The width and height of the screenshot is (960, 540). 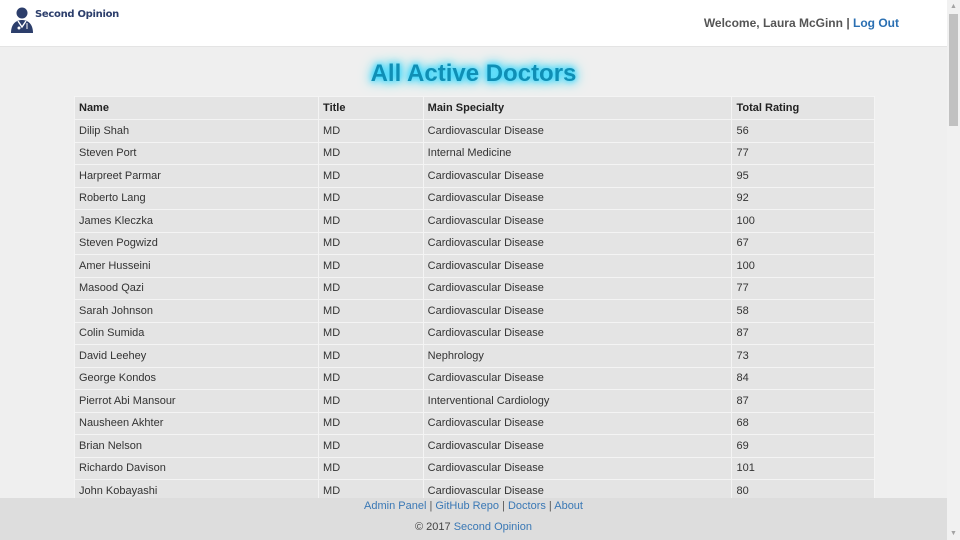 I want to click on doctor-logo-icon, so click(x=22, y=20).